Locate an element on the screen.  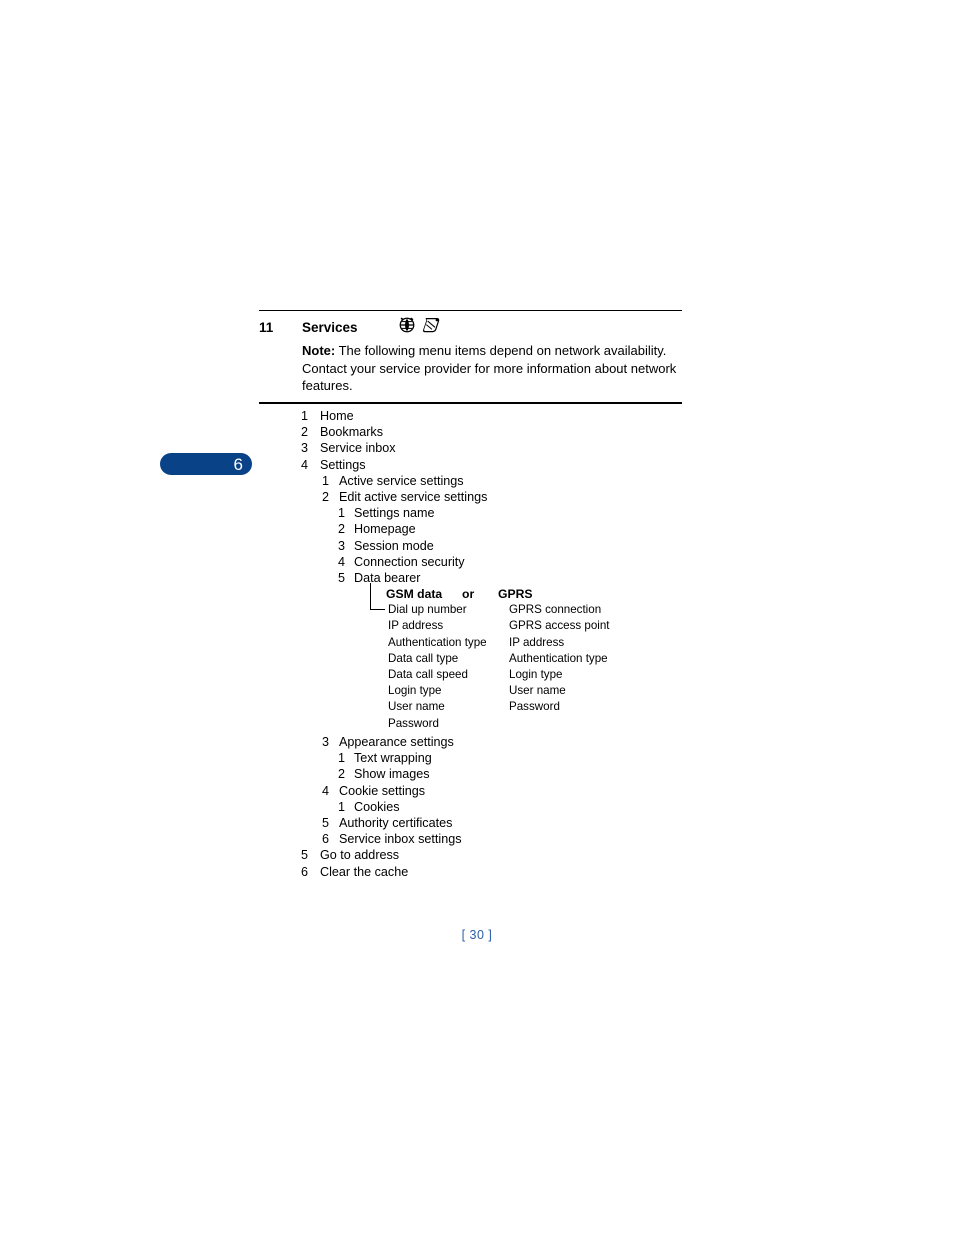
bearer-item: GPRS connection is located at coordinates (555, 610).